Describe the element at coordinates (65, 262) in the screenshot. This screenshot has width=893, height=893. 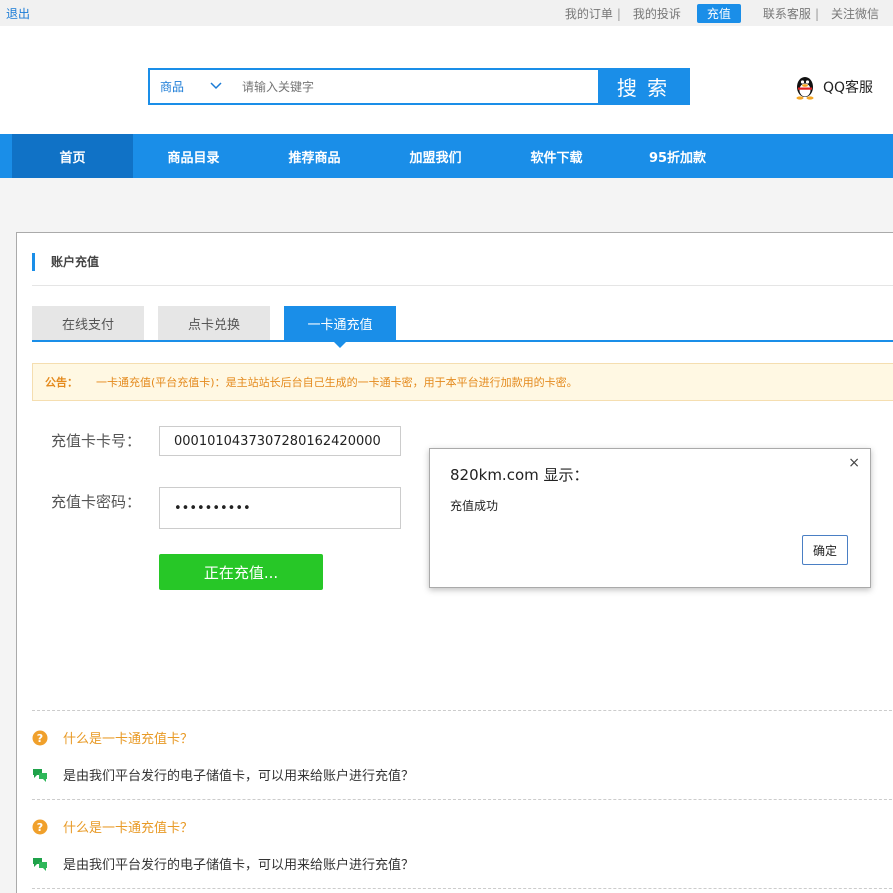
I see `page-title: 账户充值` at that location.